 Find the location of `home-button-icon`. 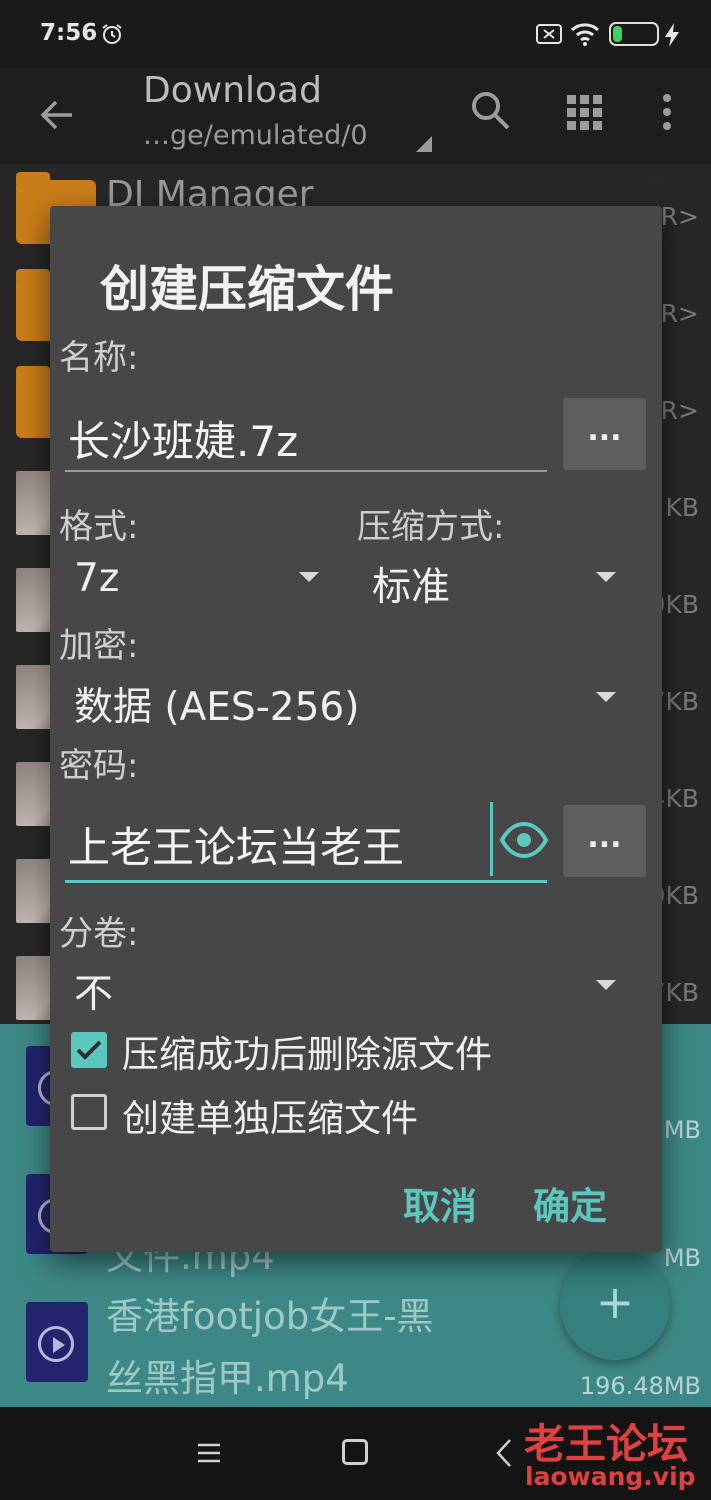

home-button-icon is located at coordinates (355, 1452).